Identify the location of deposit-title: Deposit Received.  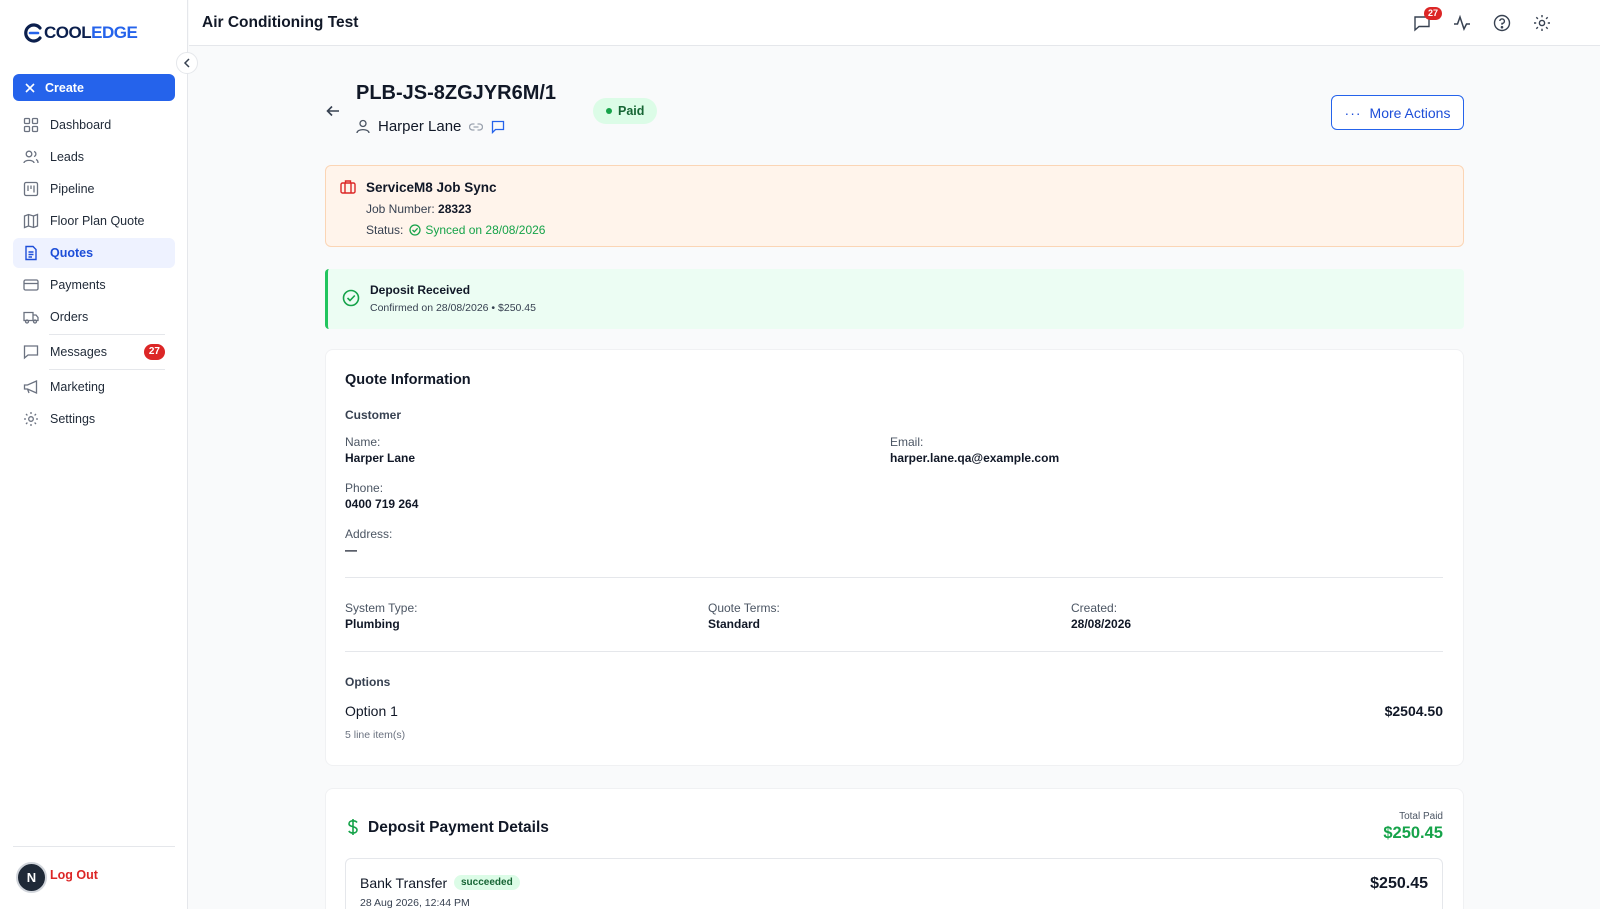
(420, 290).